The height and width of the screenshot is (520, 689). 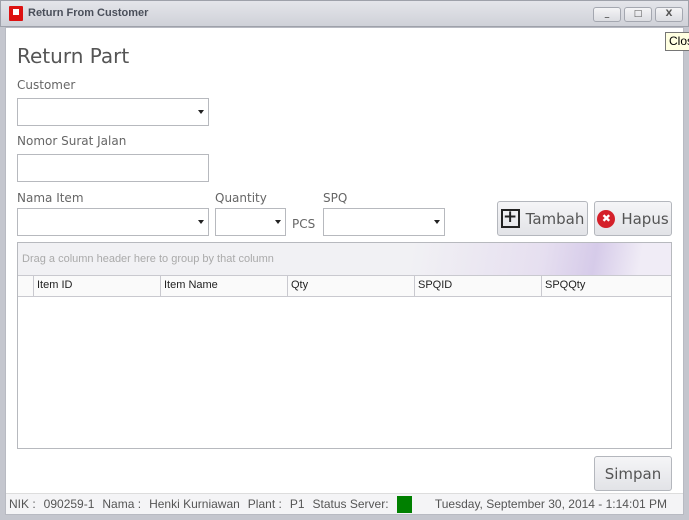 I want to click on grid-header: Item ID Item Name Qty SPQID SPQQty, so click(x=344, y=286).